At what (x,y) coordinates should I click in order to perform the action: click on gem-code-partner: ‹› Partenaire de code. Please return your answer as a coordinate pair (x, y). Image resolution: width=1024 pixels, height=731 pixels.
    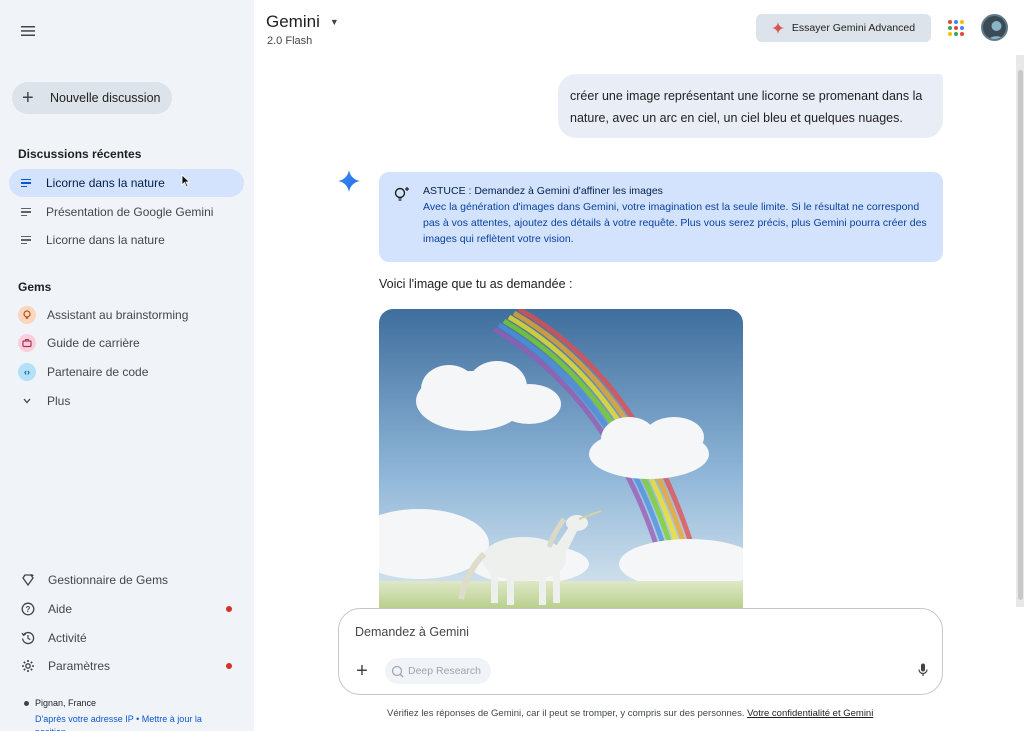
    Looking at the image, I should click on (83, 372).